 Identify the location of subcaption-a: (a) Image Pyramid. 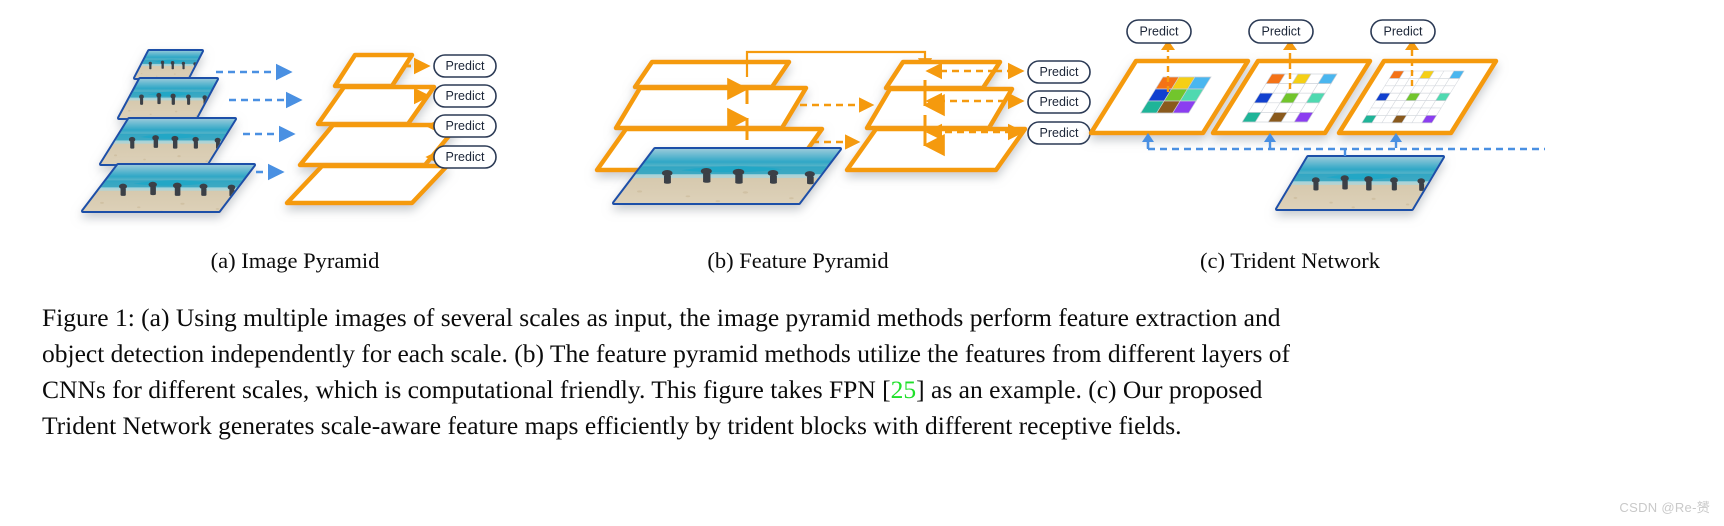
(295, 260).